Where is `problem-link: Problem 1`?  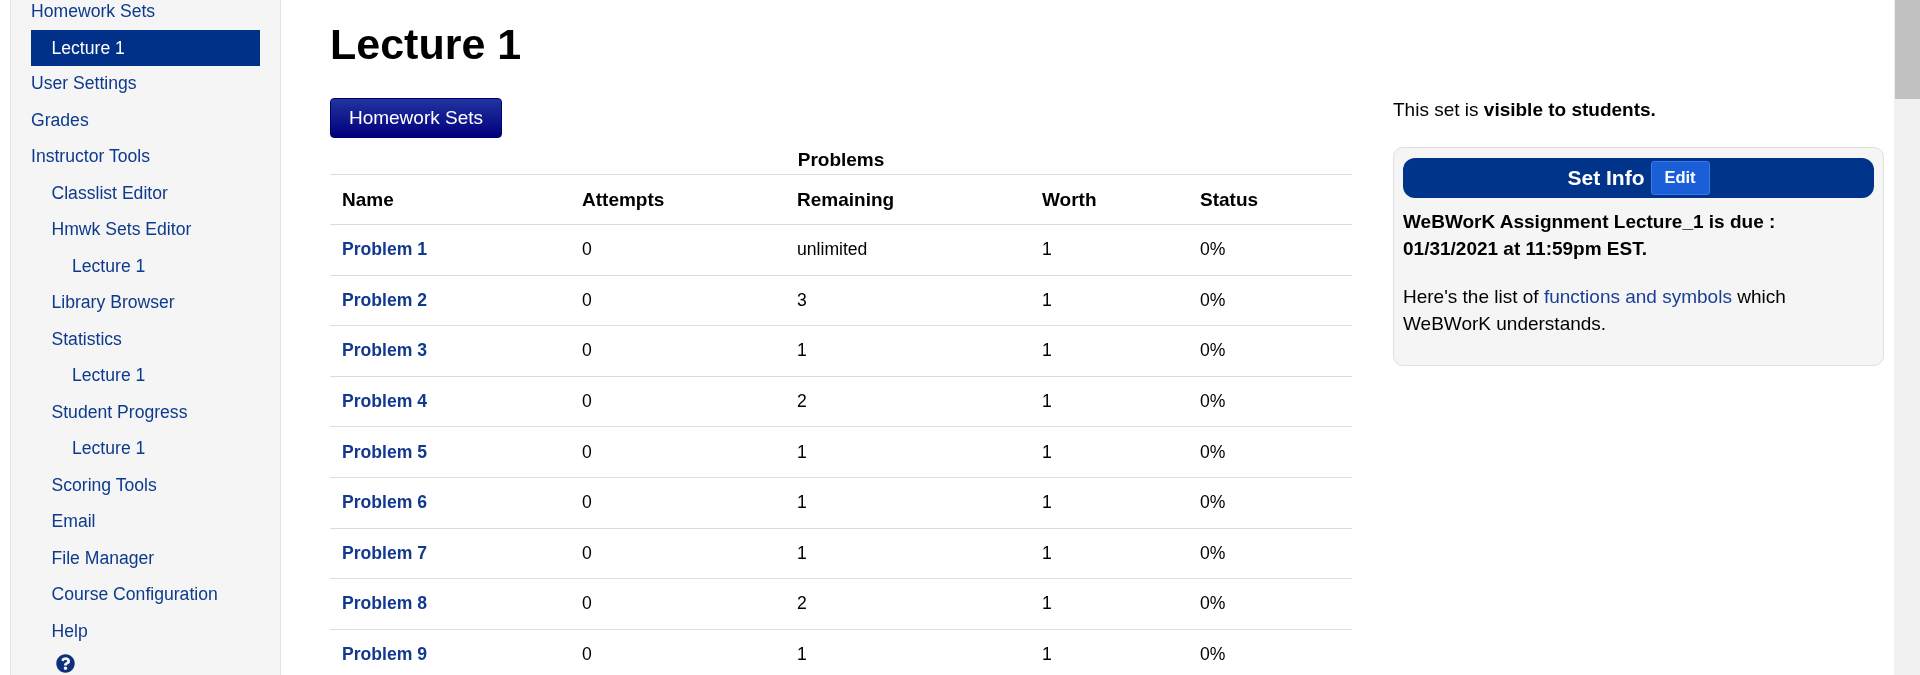
problem-link: Problem 1 is located at coordinates (385, 249).